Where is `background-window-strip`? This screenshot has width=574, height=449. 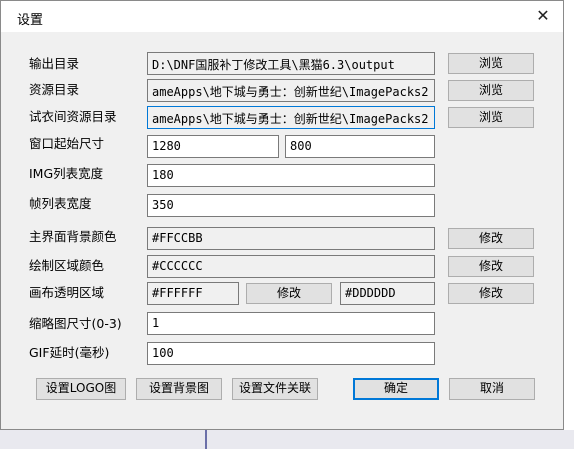
background-window-strip is located at coordinates (287, 439).